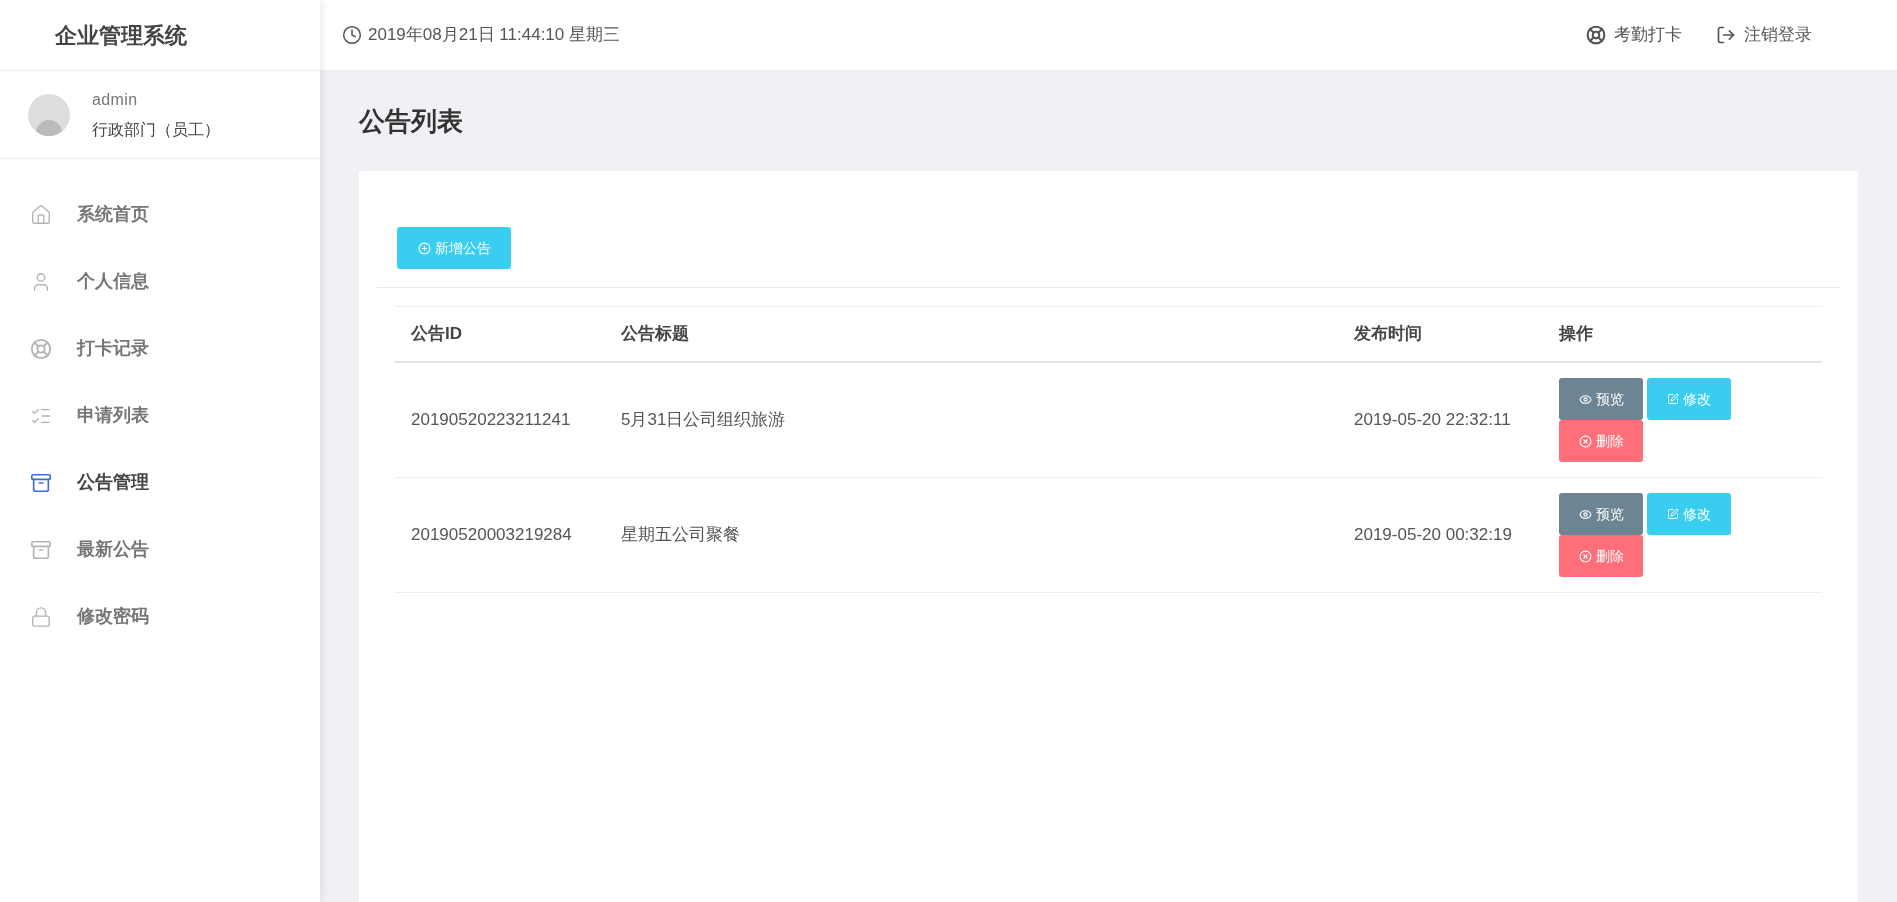 The image size is (1897, 902). I want to click on username: admin, so click(115, 99).